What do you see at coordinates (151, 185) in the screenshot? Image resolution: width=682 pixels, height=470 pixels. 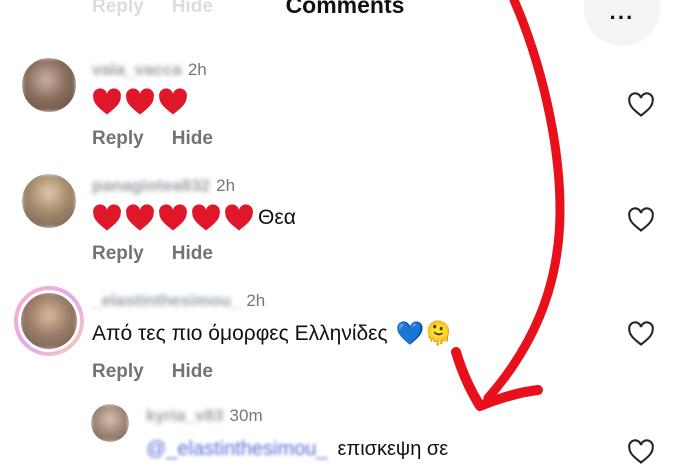 I see `username: panagiotea832` at bounding box center [151, 185].